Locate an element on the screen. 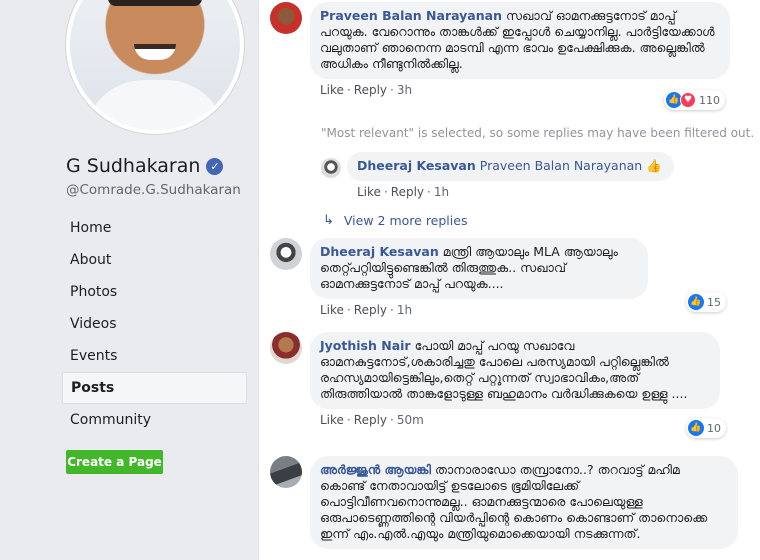  page-title: G Sudhakaran ✓ is located at coordinates (145, 166).